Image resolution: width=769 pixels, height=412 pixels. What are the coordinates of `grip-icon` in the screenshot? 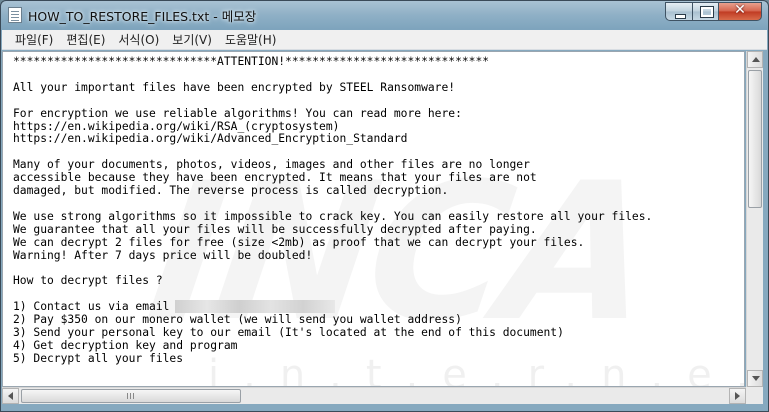 It's located at (127, 396).